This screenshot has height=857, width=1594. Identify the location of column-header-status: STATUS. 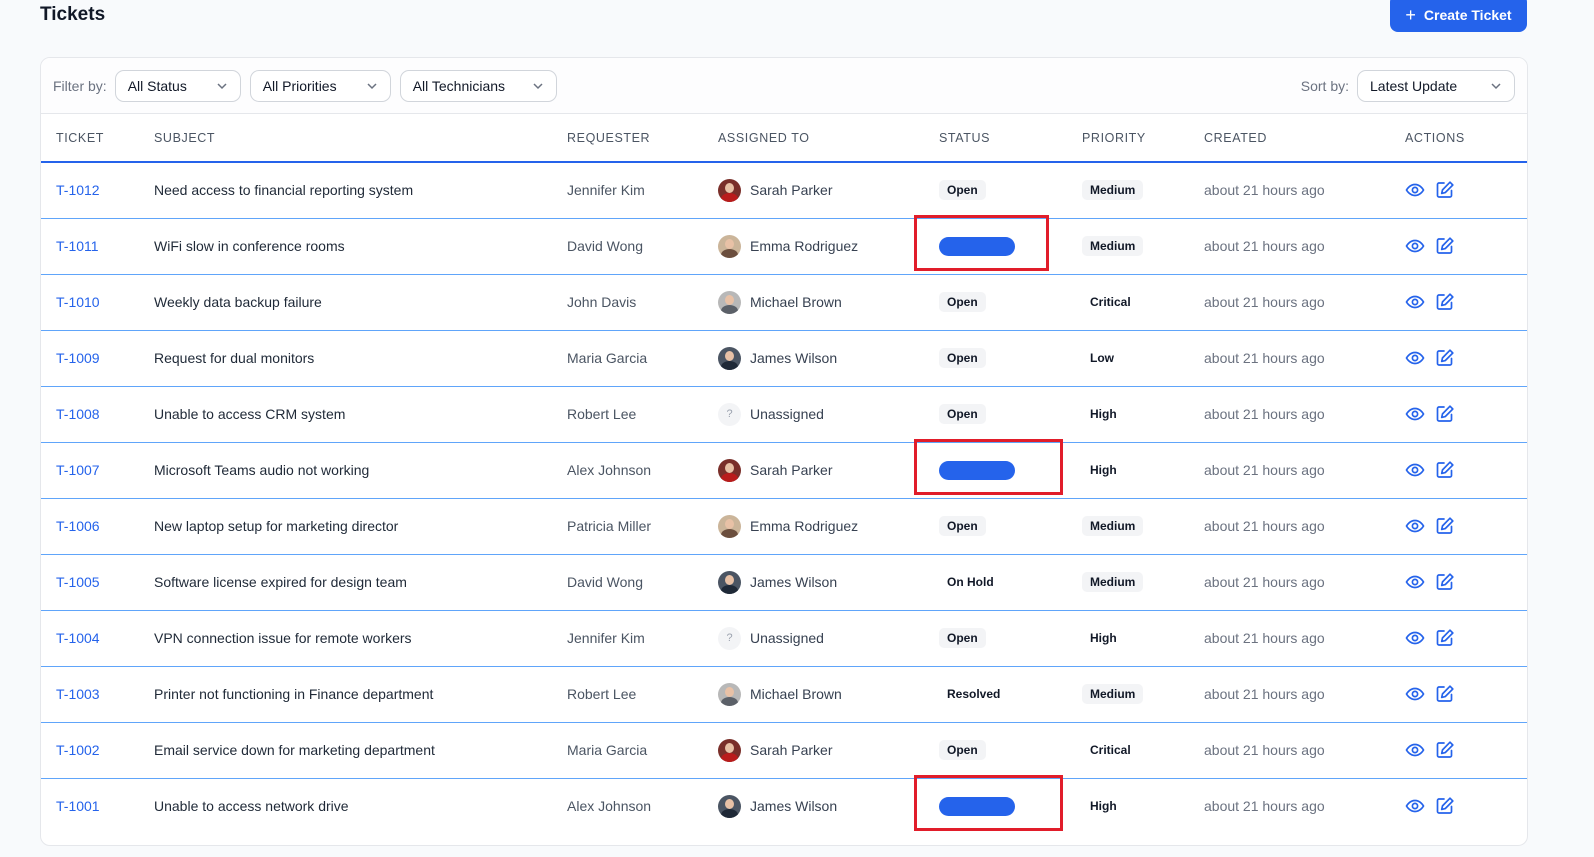
(995, 138).